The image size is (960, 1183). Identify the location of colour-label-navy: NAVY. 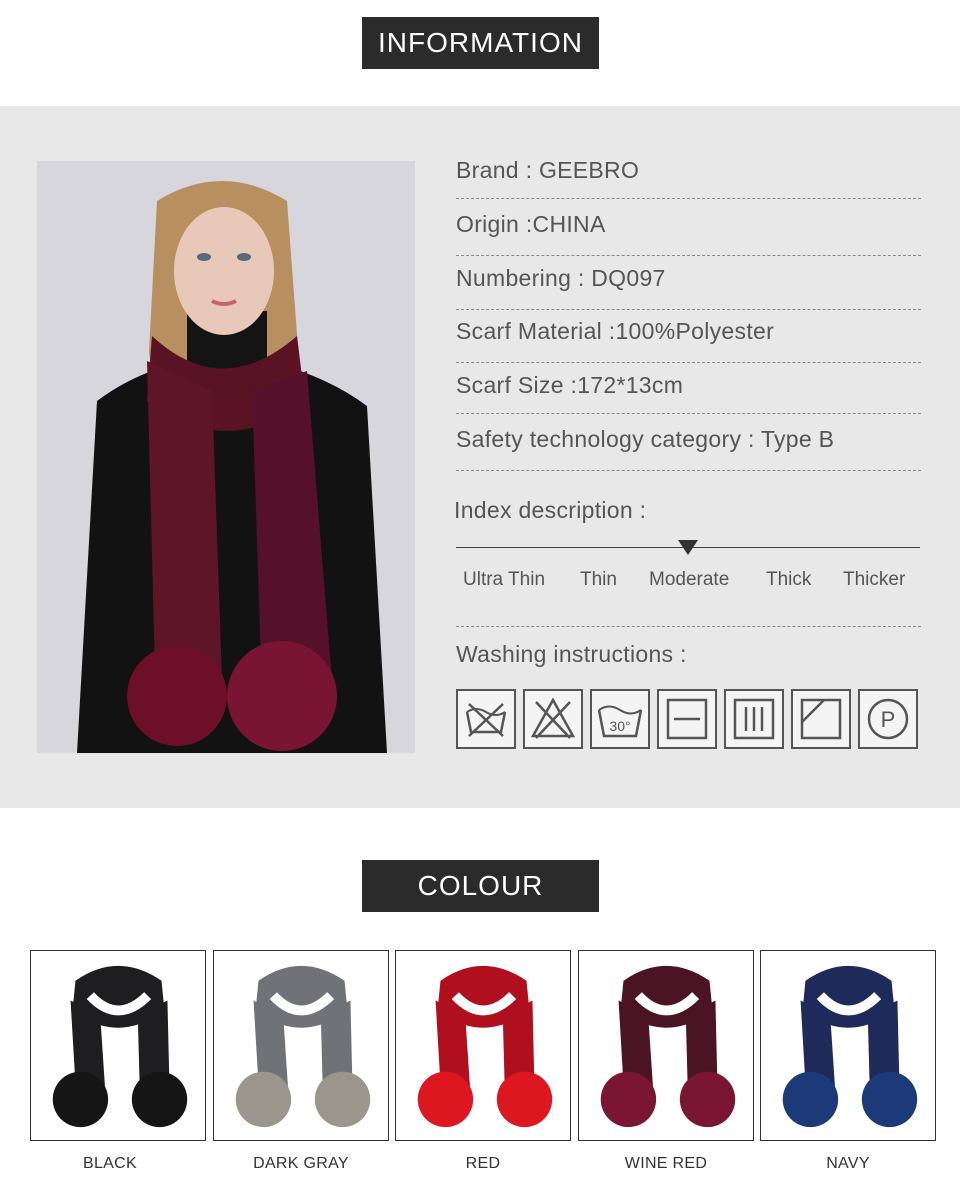
(848, 1163).